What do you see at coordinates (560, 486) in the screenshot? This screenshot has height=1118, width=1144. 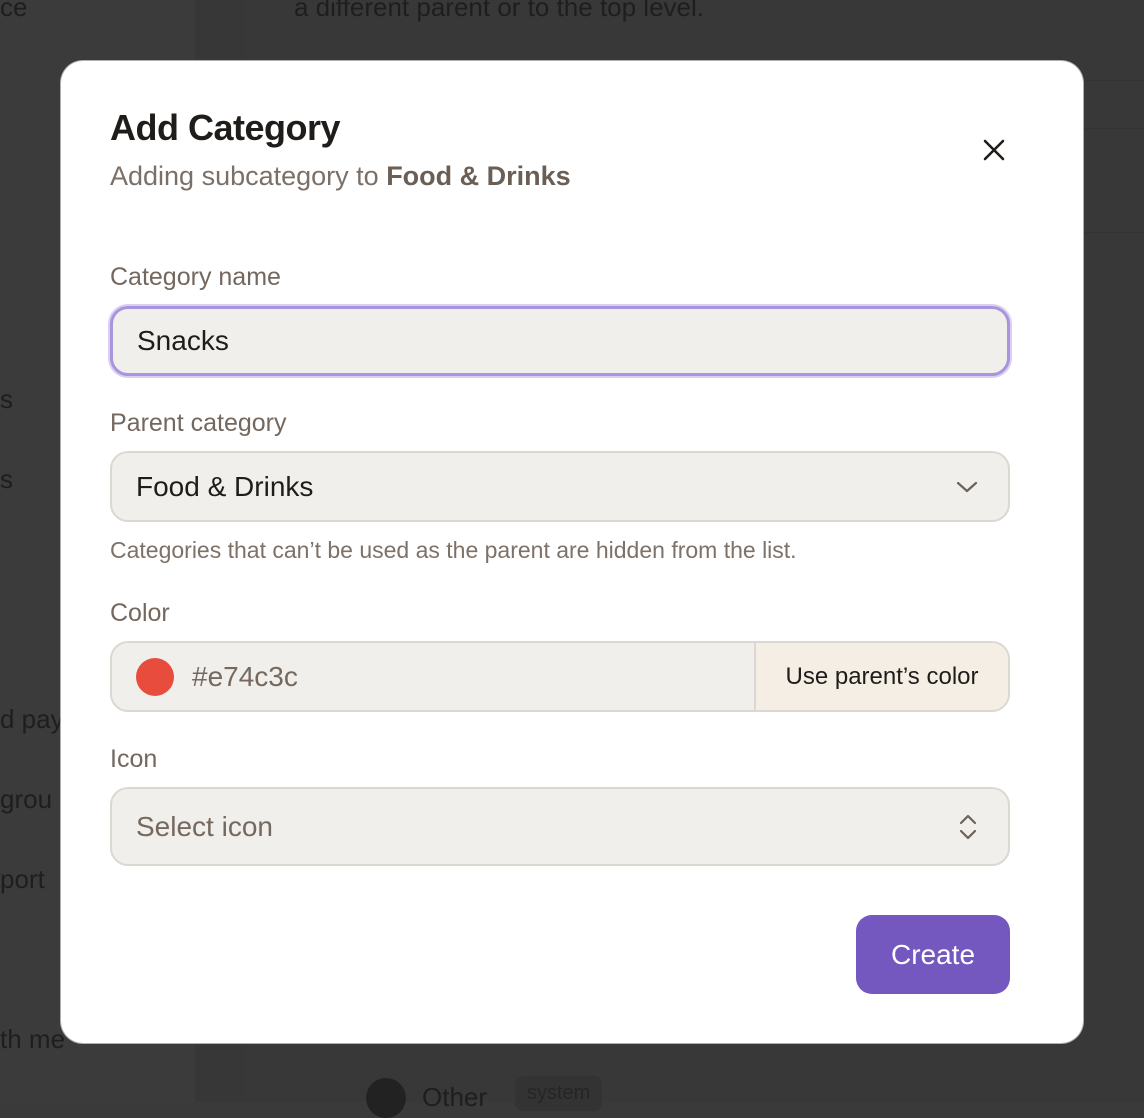 I see `parent-category-select: Food & Drinks` at bounding box center [560, 486].